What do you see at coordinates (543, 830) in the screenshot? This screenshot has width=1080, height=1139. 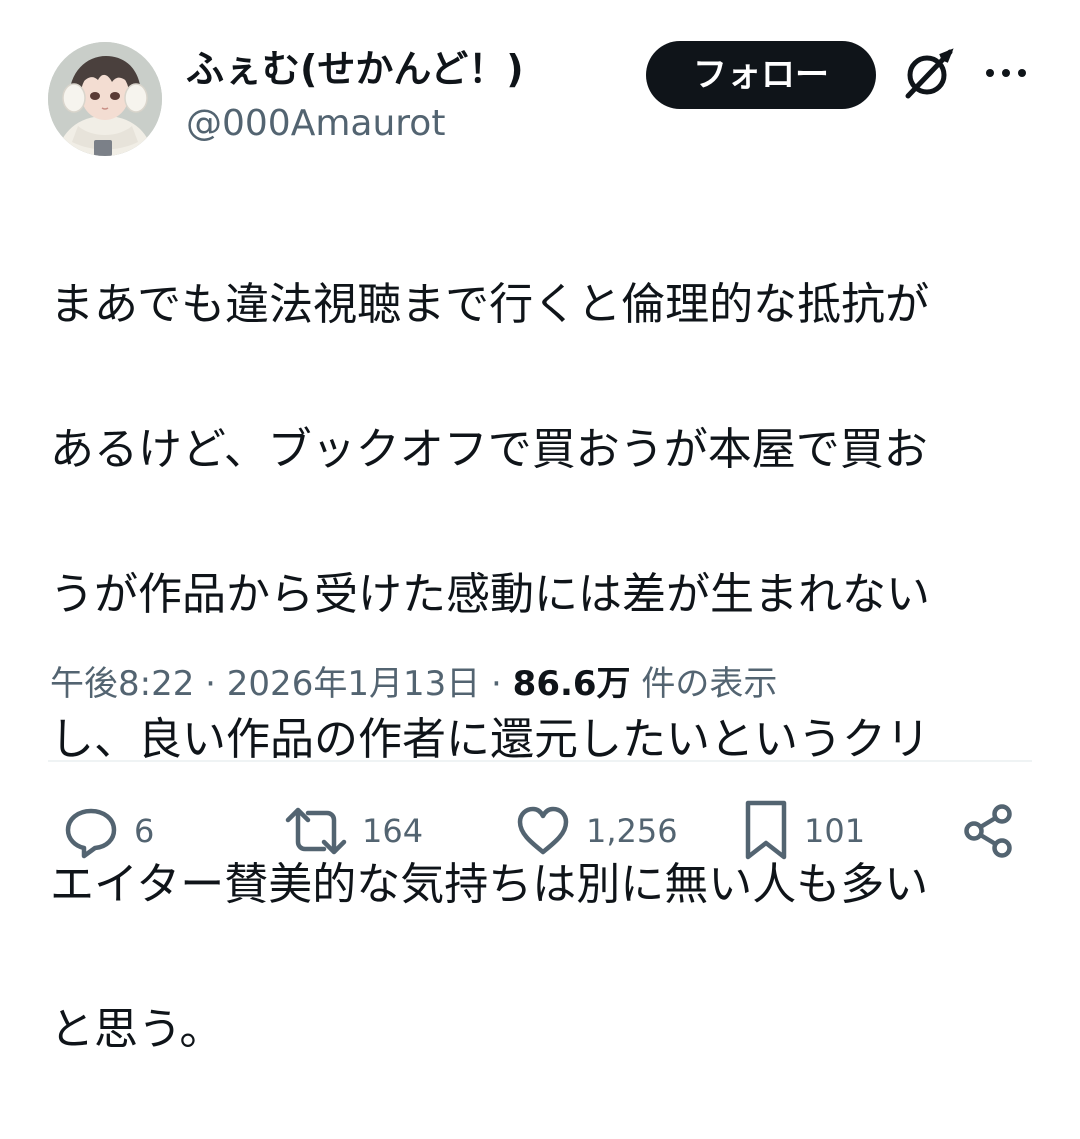 I see `heart-icon` at bounding box center [543, 830].